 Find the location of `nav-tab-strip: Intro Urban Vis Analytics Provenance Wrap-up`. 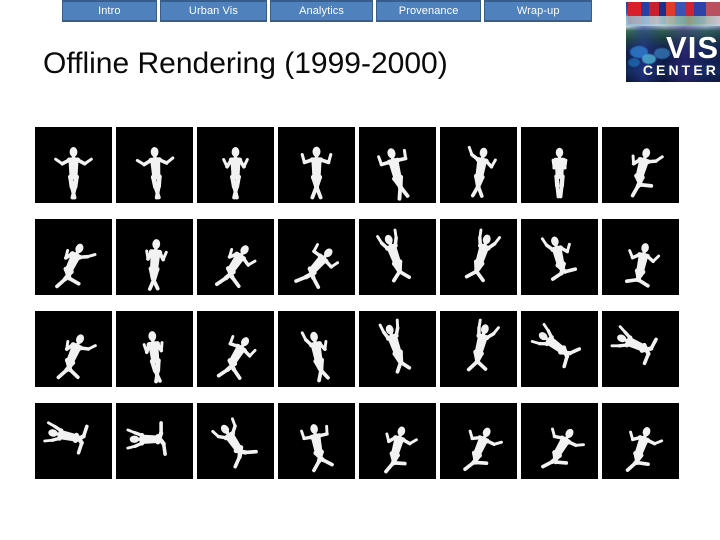

nav-tab-strip: Intro Urban Vis Analytics Provenance Wrap-up is located at coordinates (327, 11).